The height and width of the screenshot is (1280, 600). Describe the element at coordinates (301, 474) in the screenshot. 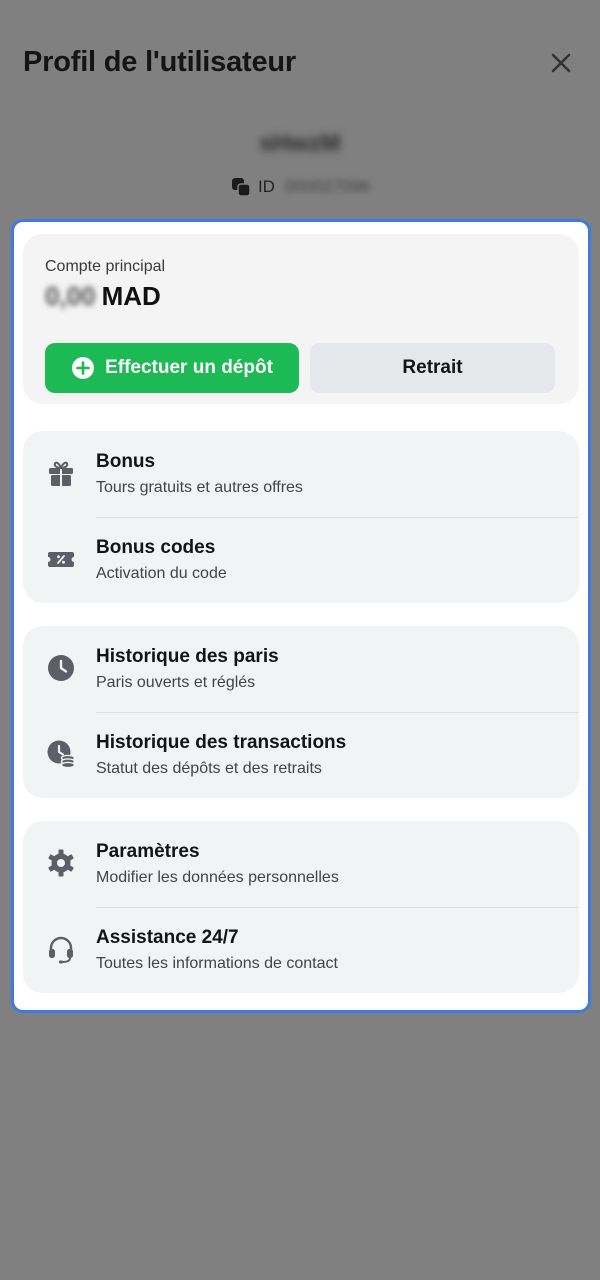

I see `menu-item-bonus: Bonus Tours gratuits et autres offres` at that location.